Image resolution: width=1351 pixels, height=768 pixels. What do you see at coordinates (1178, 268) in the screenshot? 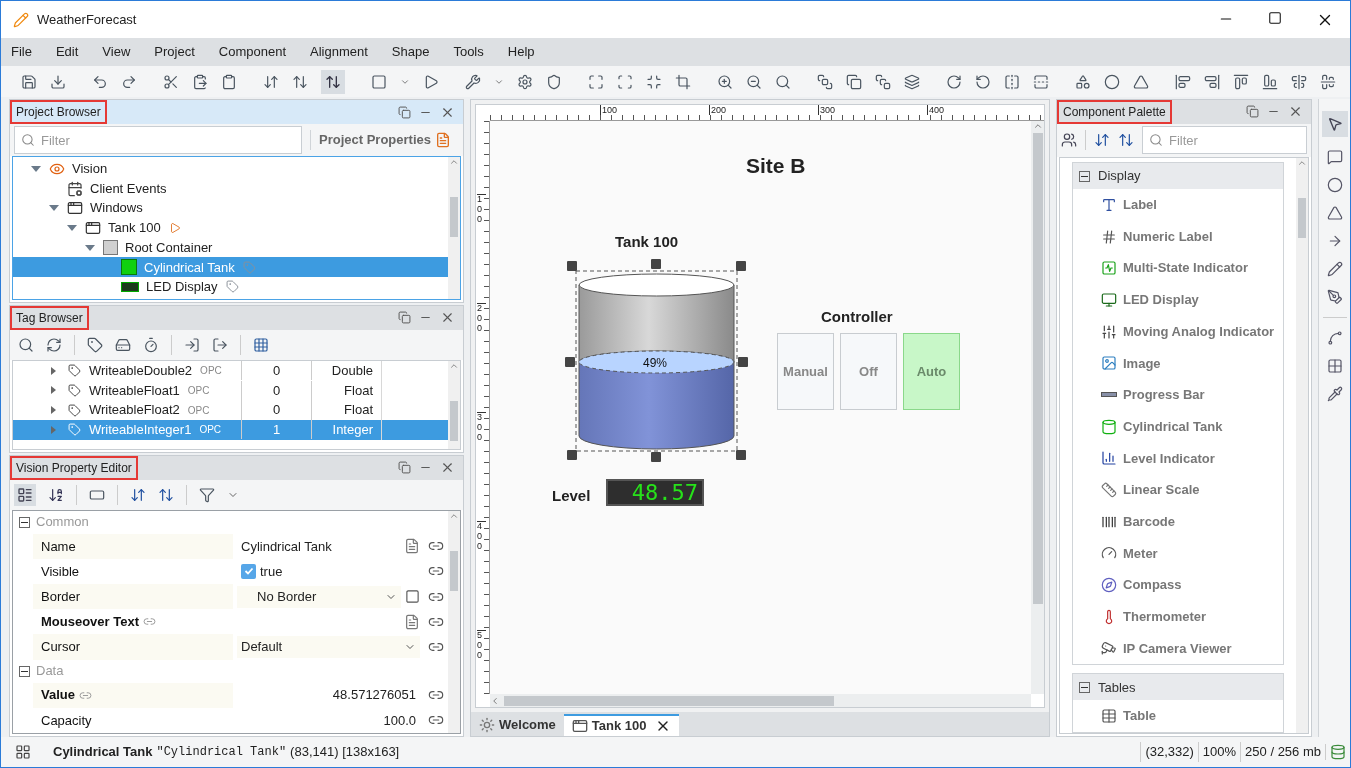
I see `palette-item: Multi-State Indicator` at bounding box center [1178, 268].